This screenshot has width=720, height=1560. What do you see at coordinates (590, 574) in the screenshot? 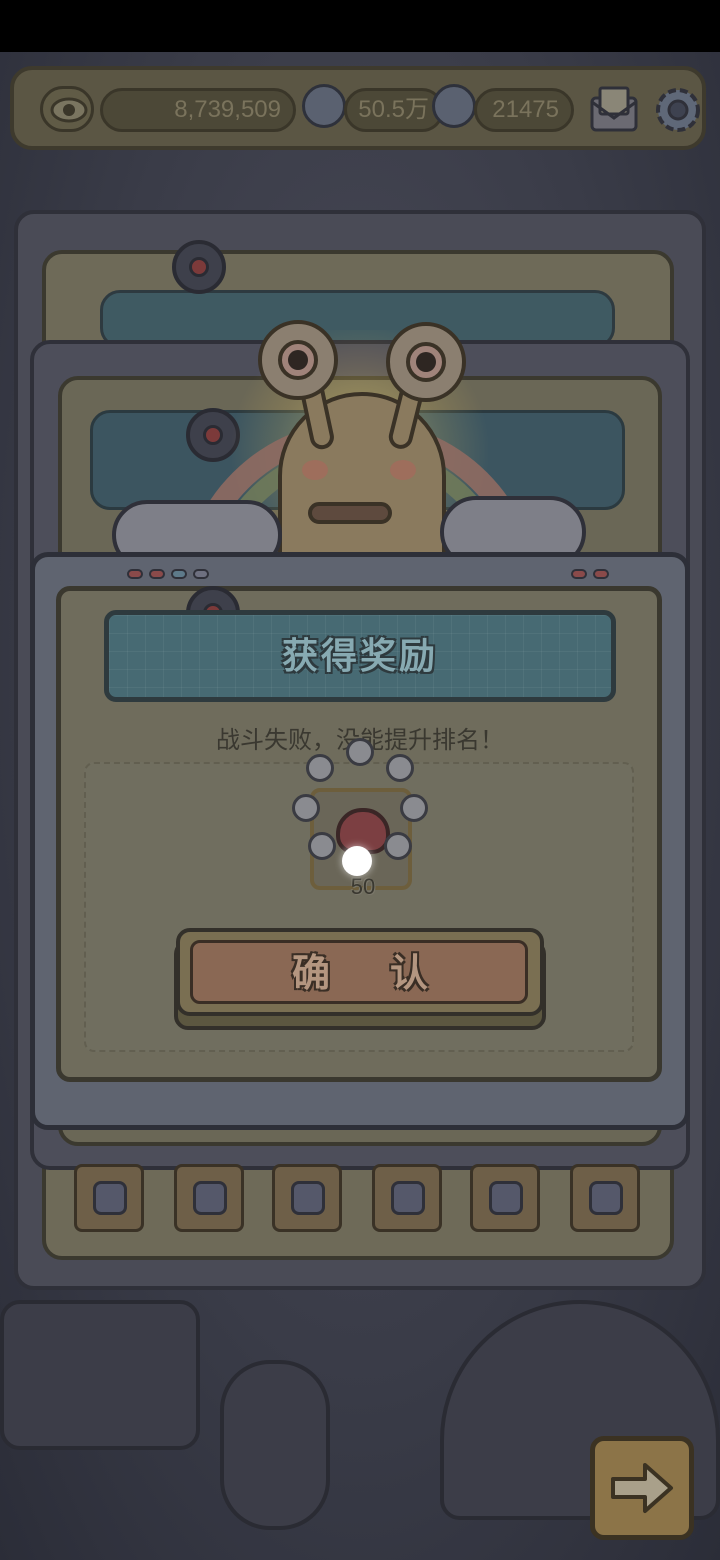
I see `dialog-indicator-lights-right` at bounding box center [590, 574].